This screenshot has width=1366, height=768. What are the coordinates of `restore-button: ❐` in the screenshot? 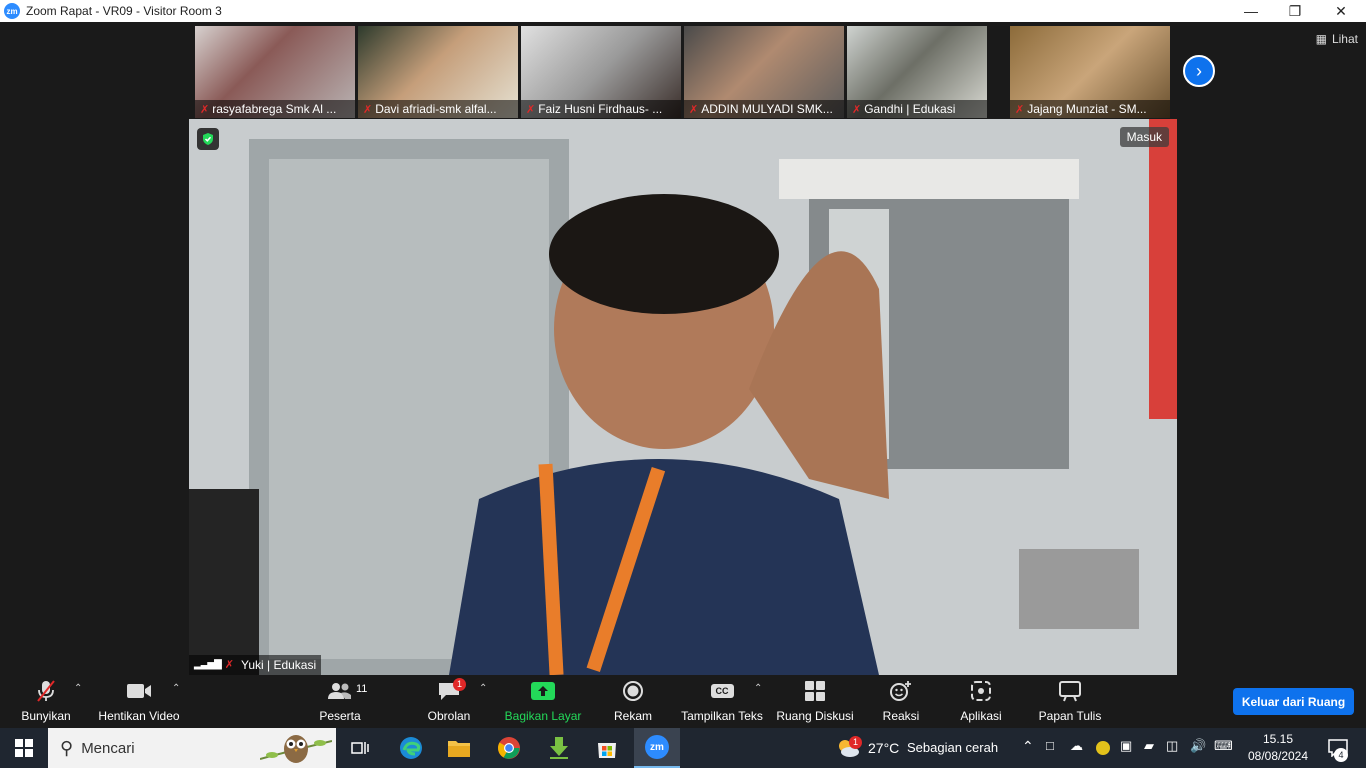 It's located at (1295, 11).